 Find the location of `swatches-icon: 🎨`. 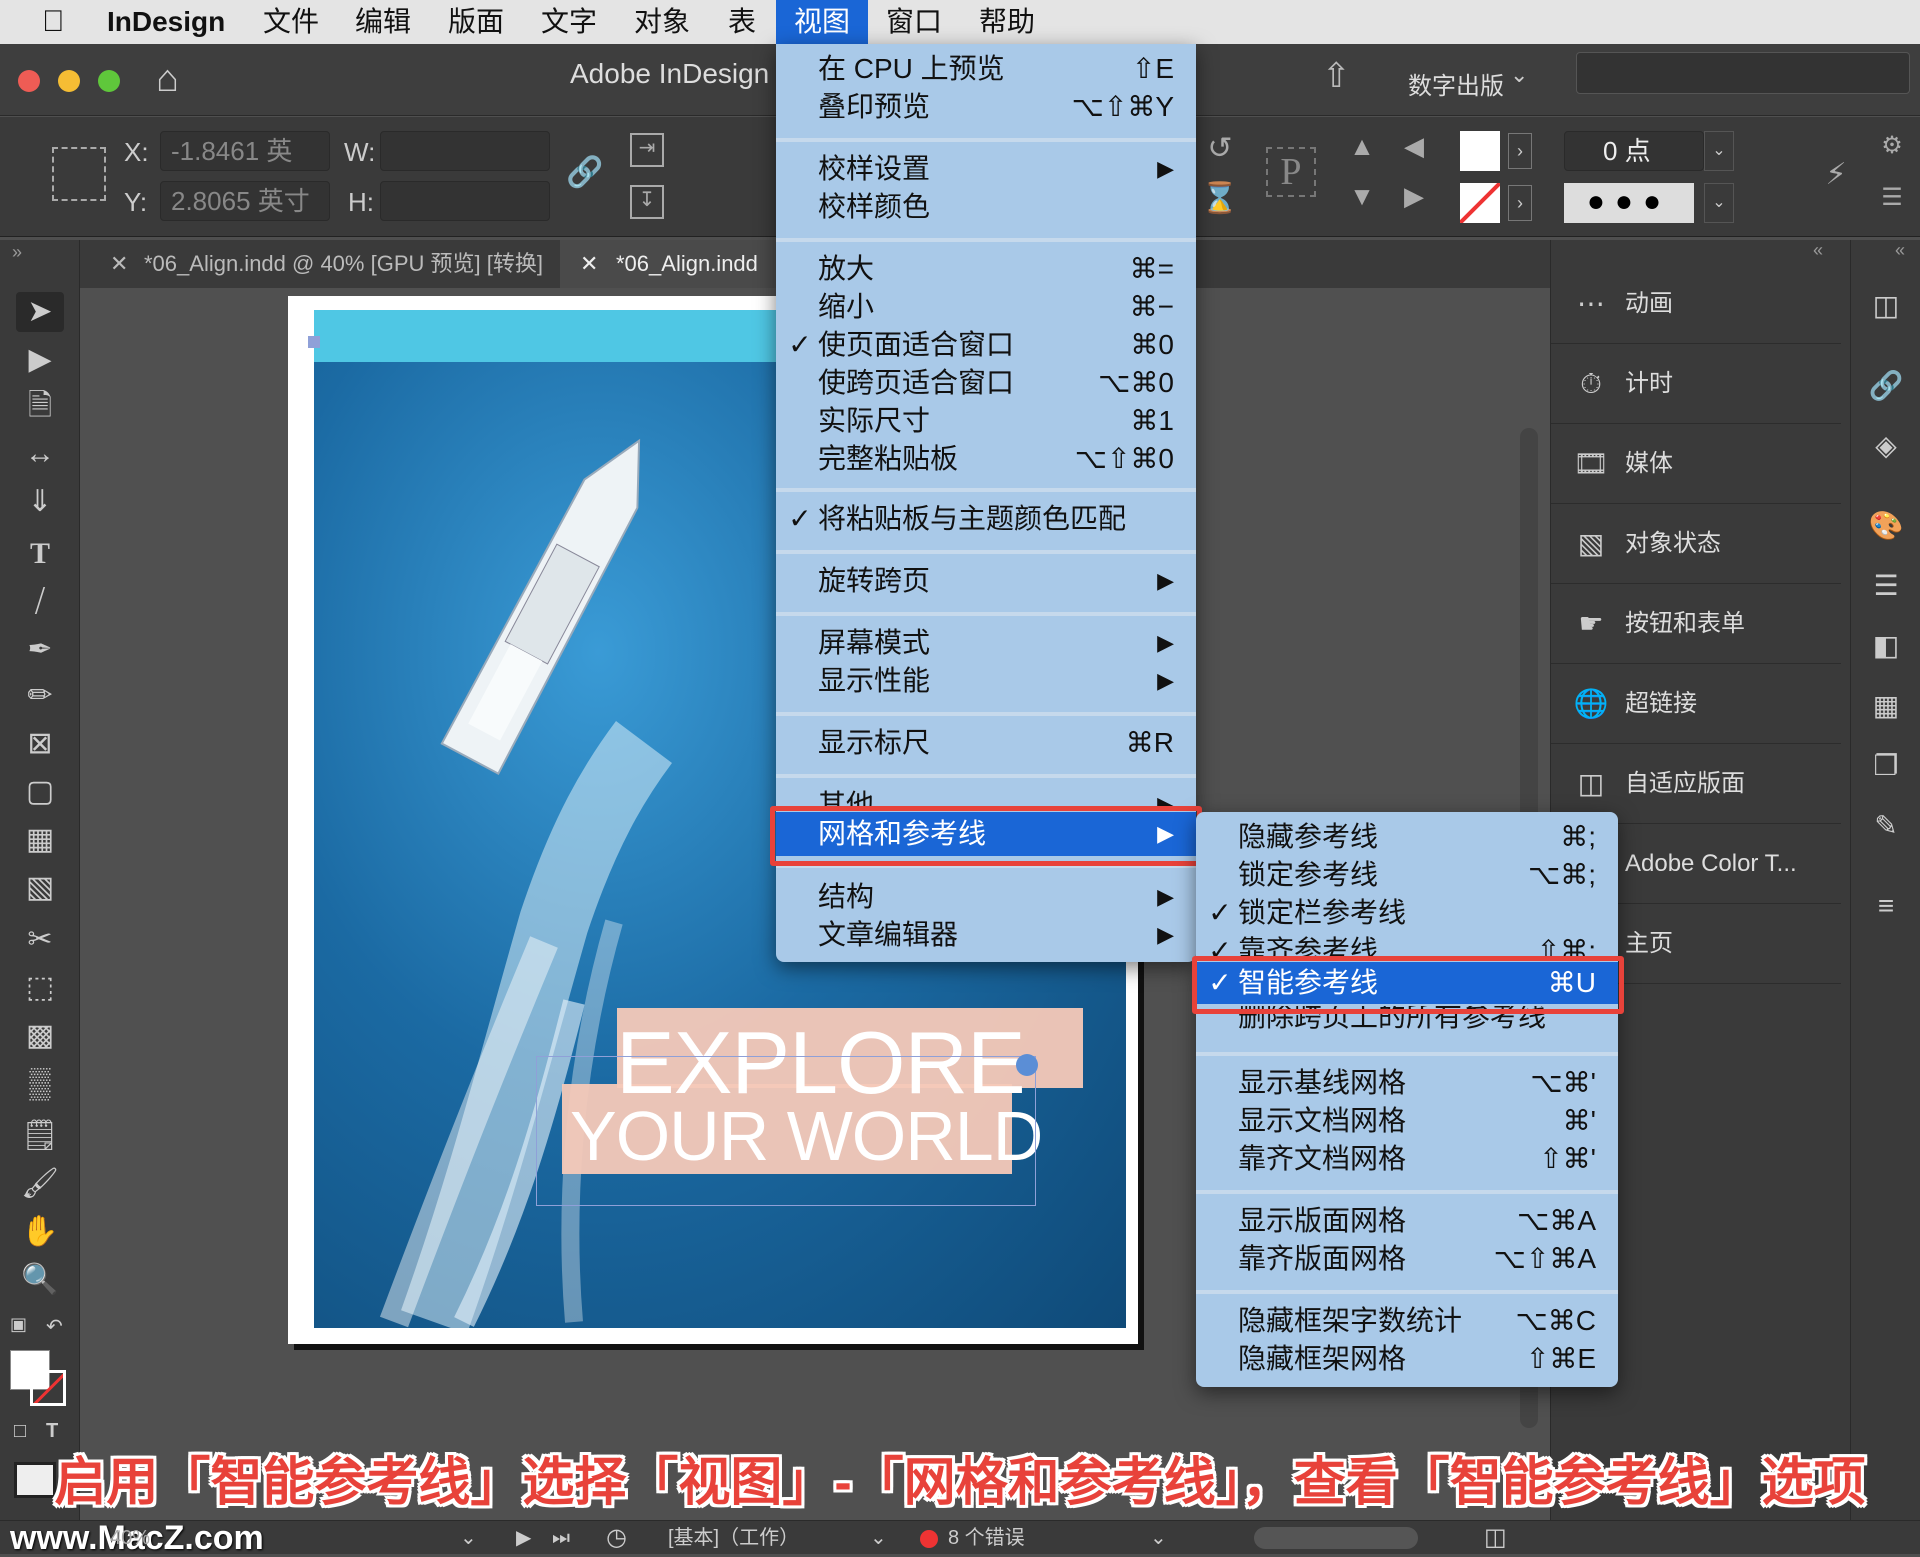

swatches-icon: 🎨 is located at coordinates (1886, 526).